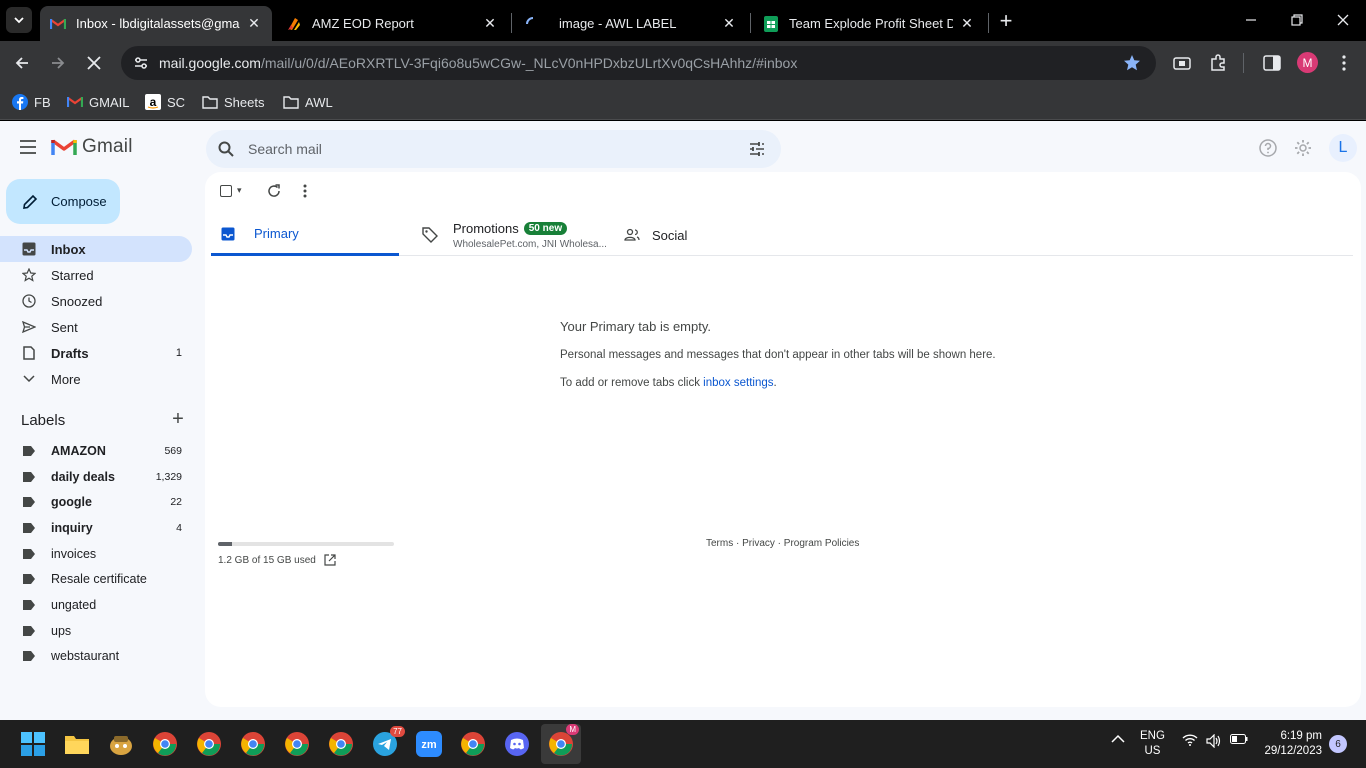  I want to click on bookmark-awl-folder: AWL, so click(308, 102).